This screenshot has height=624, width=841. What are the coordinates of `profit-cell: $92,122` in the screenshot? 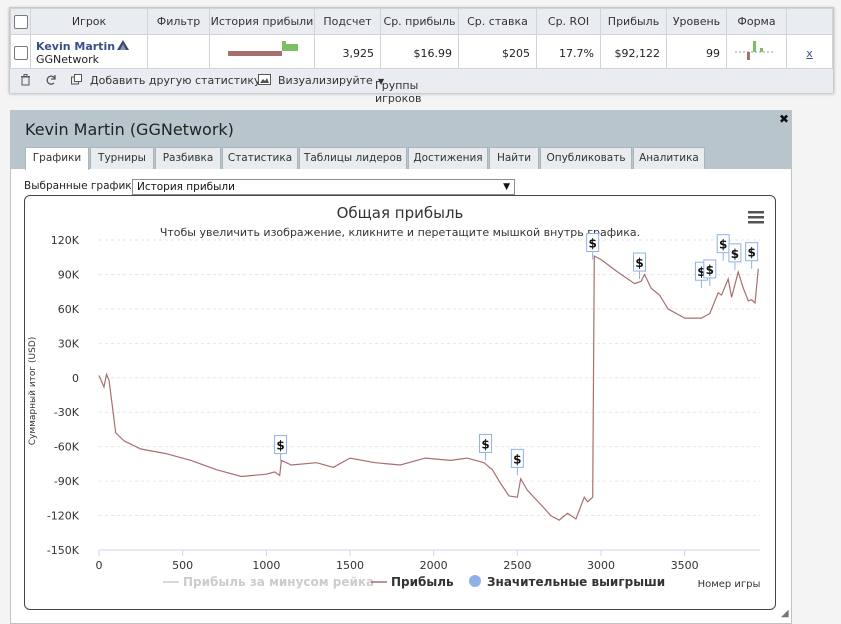 It's located at (633, 53).